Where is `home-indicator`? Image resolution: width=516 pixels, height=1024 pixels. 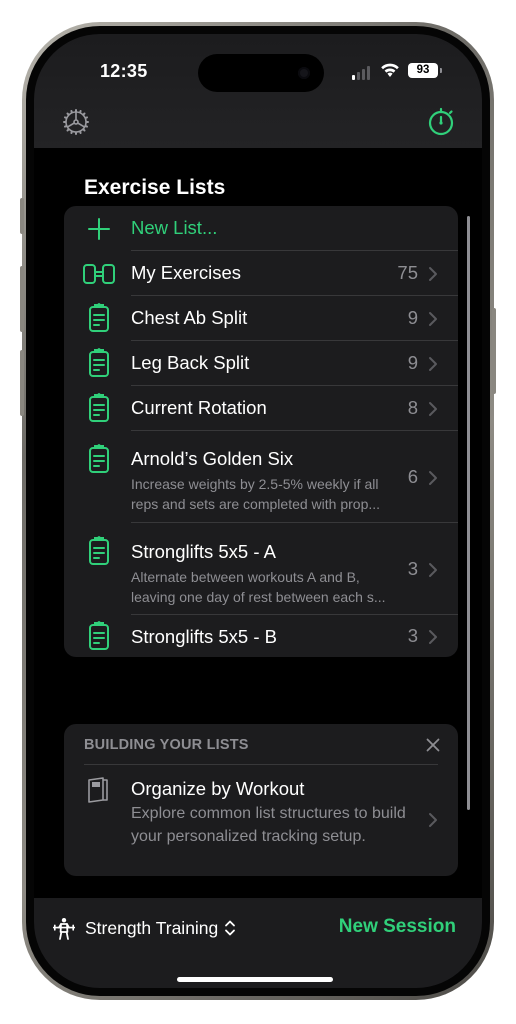
home-indicator is located at coordinates (255, 979).